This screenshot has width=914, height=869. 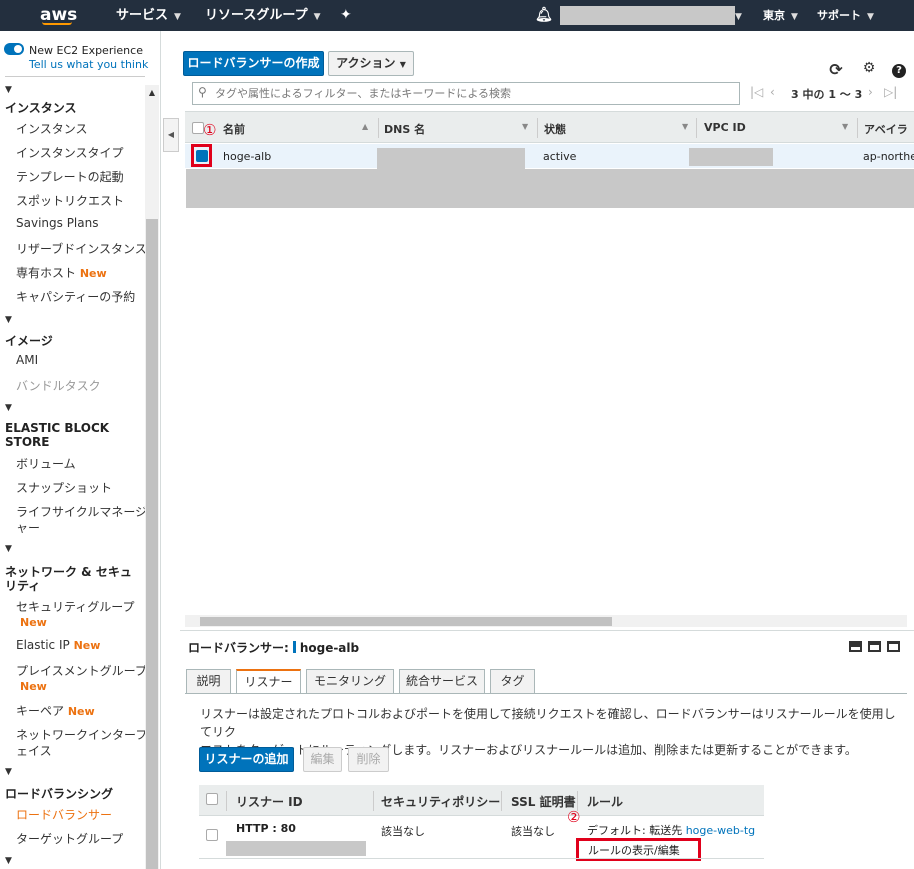 What do you see at coordinates (899, 71) in the screenshot?
I see `help-icon: ?` at bounding box center [899, 71].